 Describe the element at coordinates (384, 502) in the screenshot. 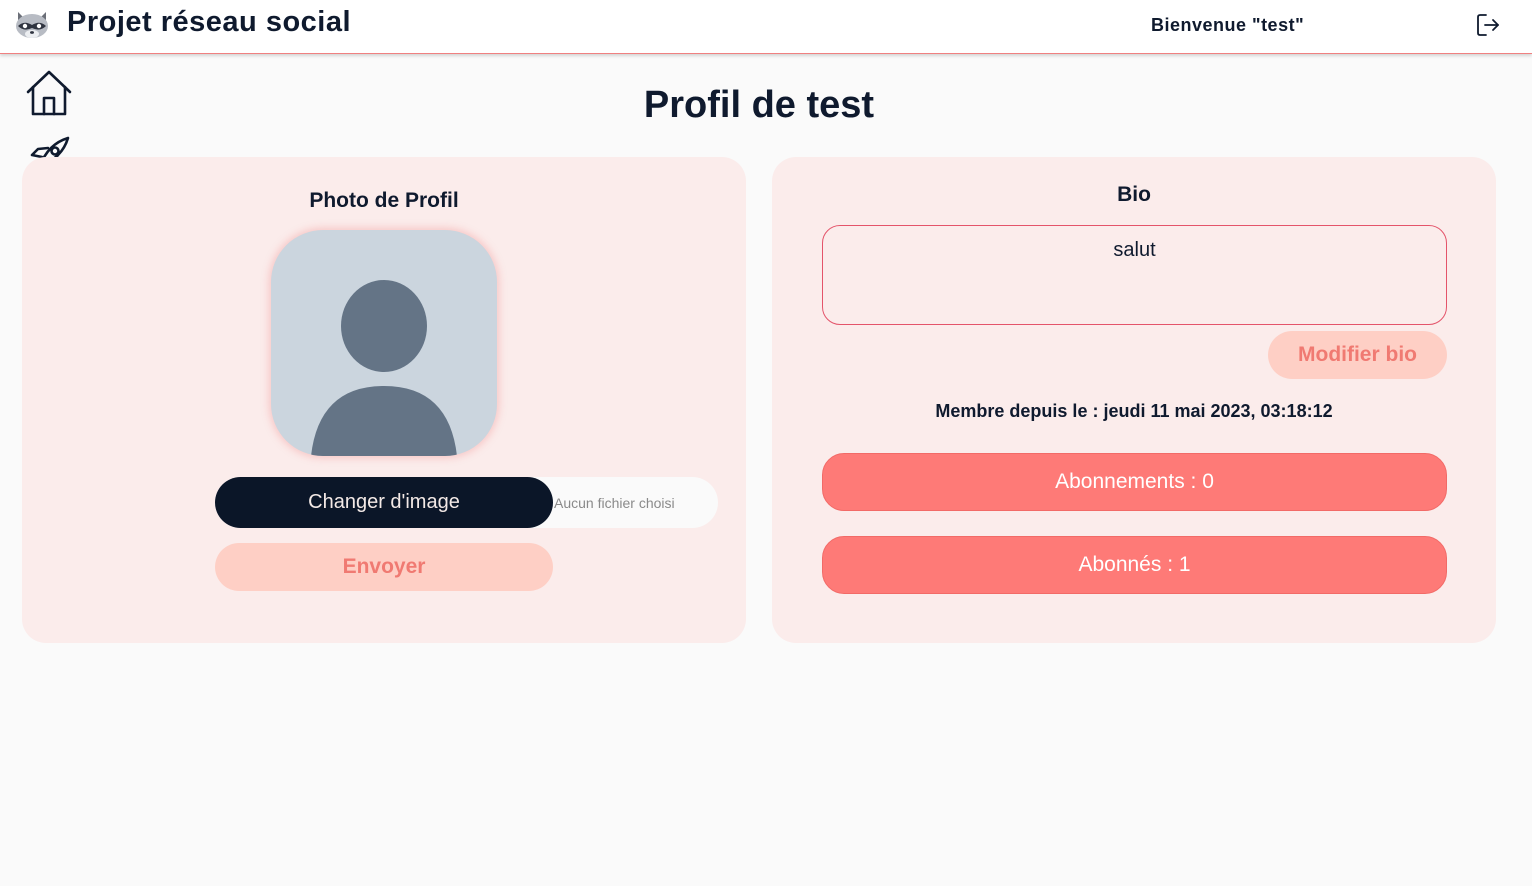

I see `change-image-button: Changer d'image` at that location.